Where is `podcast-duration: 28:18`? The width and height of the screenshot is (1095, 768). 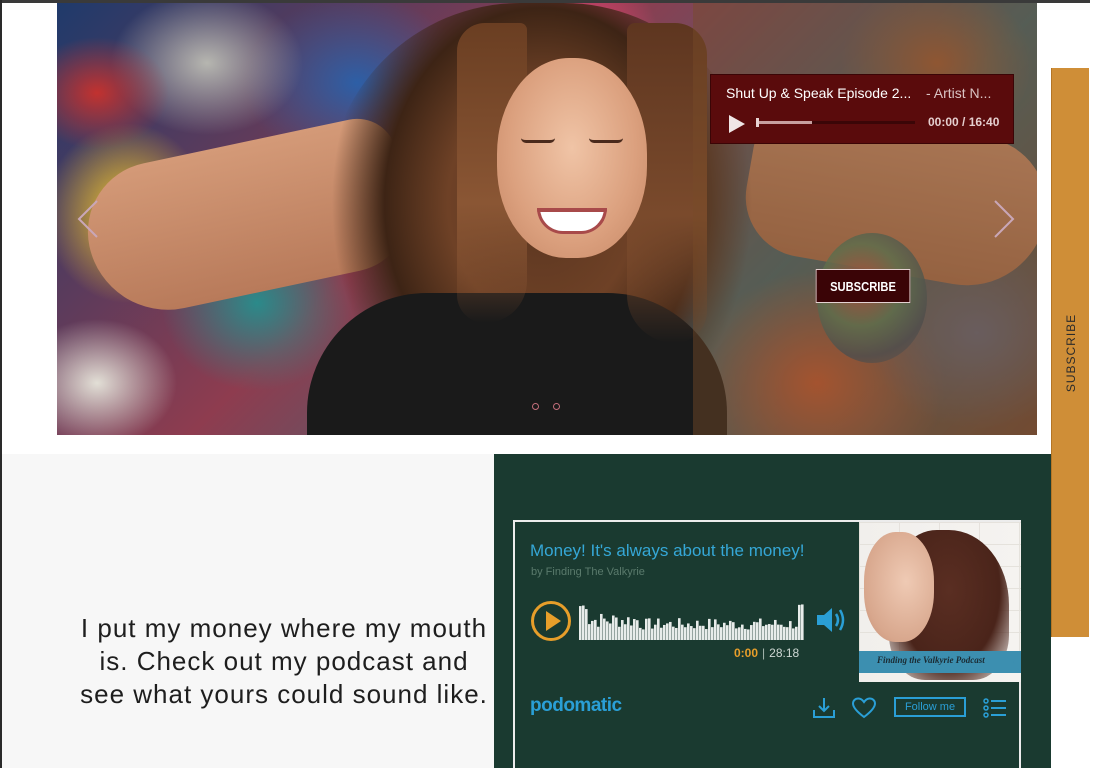
podcast-duration: 28:18 is located at coordinates (784, 653).